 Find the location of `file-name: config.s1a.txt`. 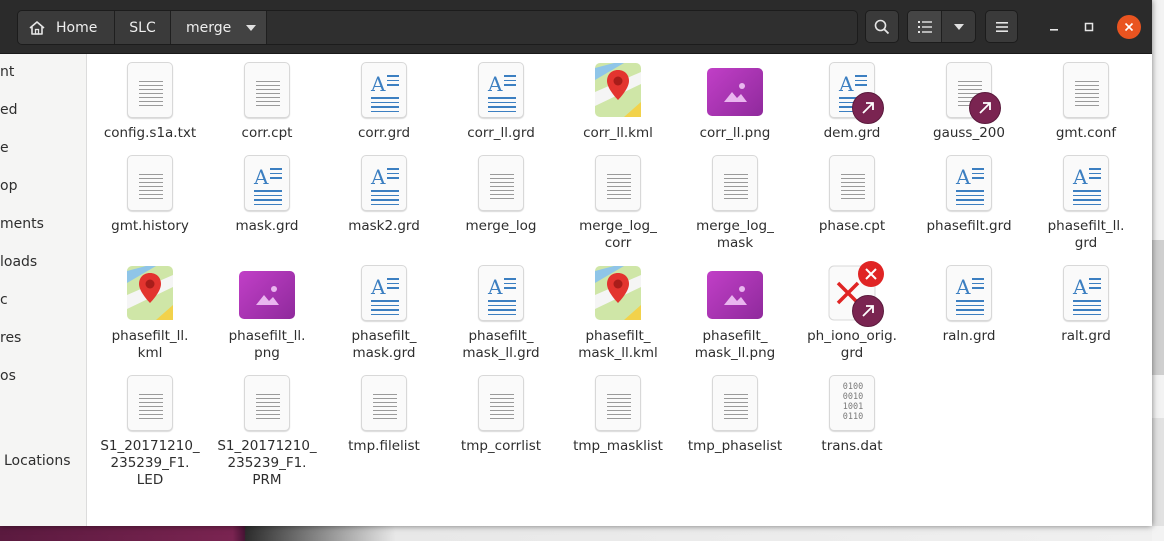

file-name: config.s1a.txt is located at coordinates (150, 133).